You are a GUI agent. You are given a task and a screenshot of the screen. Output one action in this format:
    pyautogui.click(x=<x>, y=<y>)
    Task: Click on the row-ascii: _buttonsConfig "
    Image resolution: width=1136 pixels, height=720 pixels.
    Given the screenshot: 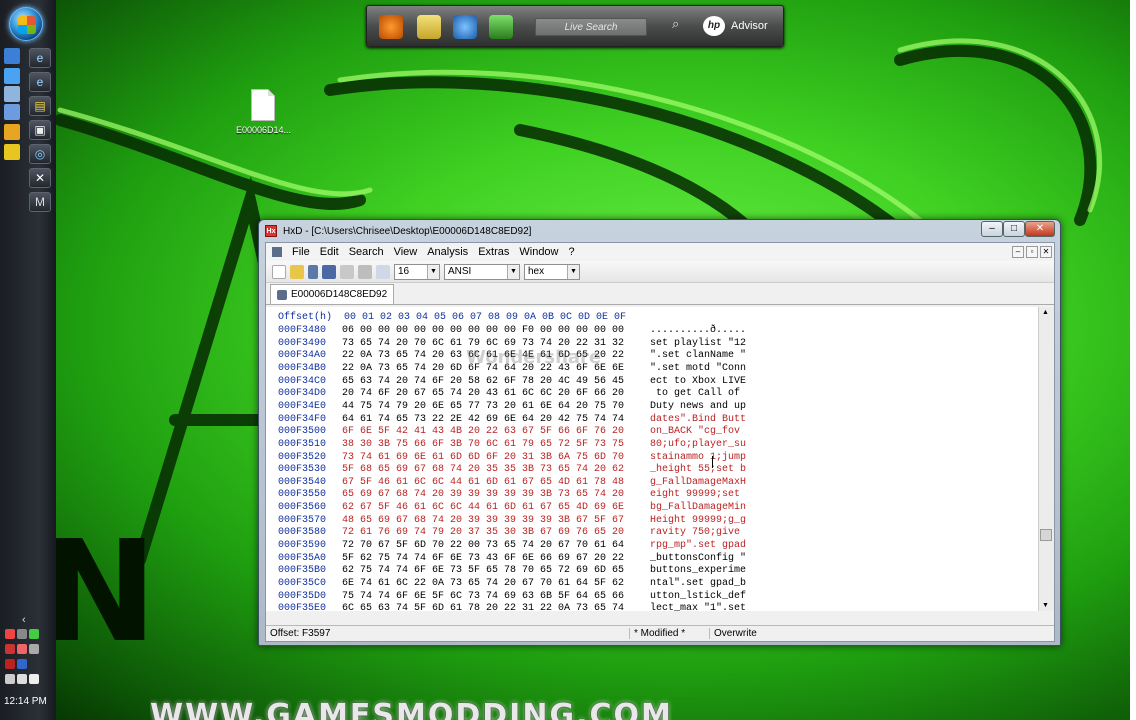 What is the action you would take?
    pyautogui.click(x=698, y=559)
    